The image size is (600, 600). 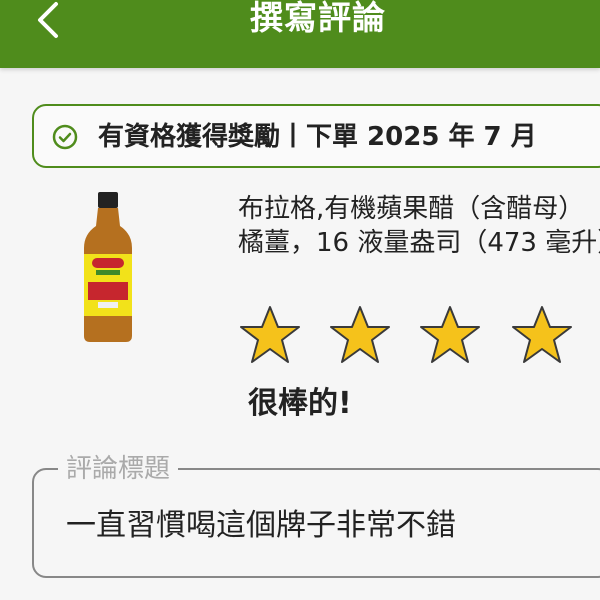 What do you see at coordinates (261, 526) in the screenshot?
I see `review-title-input: 一直習慣喝這個牌子非常不錯` at bounding box center [261, 526].